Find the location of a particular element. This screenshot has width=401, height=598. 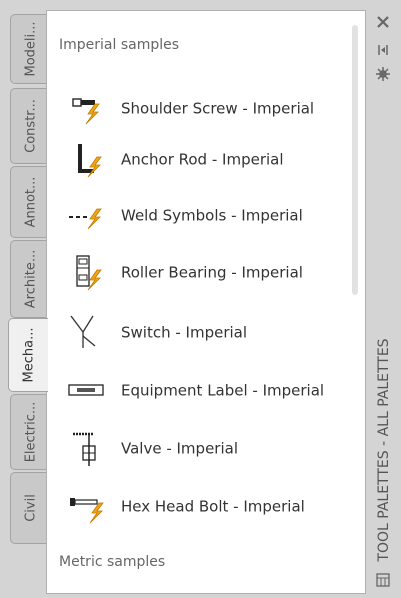

tool-shoulder-screw: Shoulder Screw - Imperial is located at coordinates (202, 109).